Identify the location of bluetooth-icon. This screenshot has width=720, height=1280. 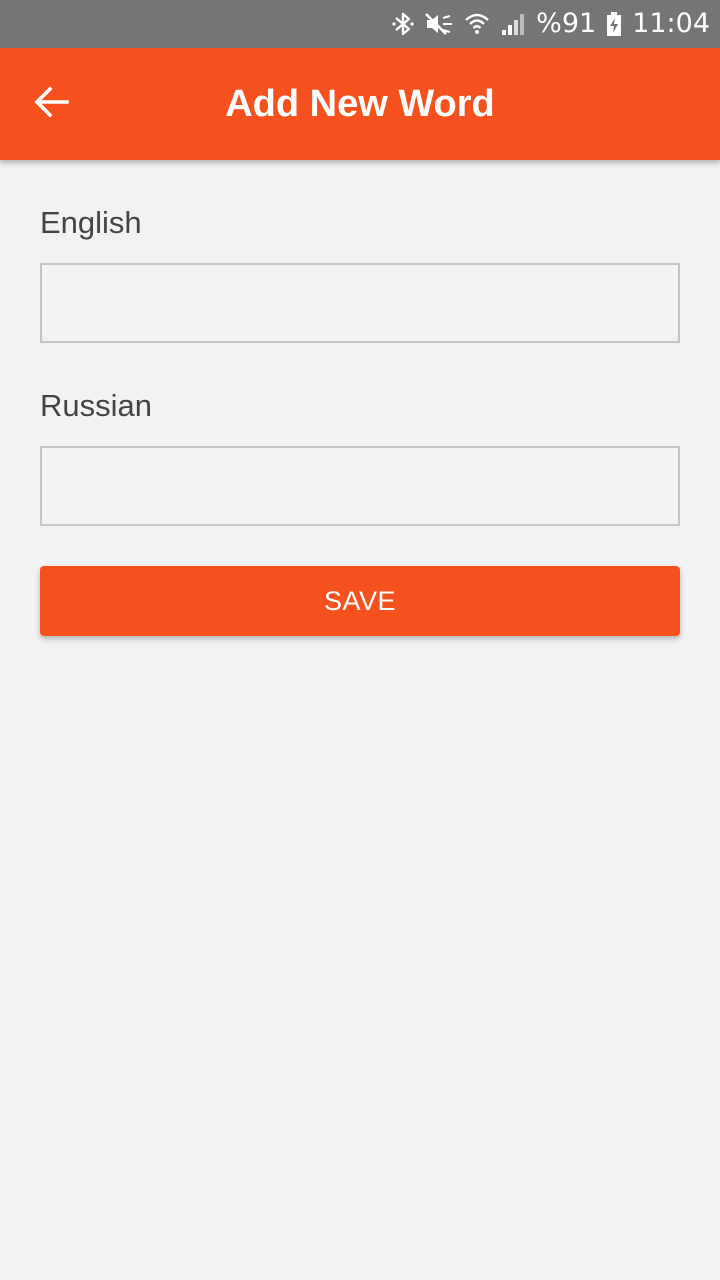
(403, 24).